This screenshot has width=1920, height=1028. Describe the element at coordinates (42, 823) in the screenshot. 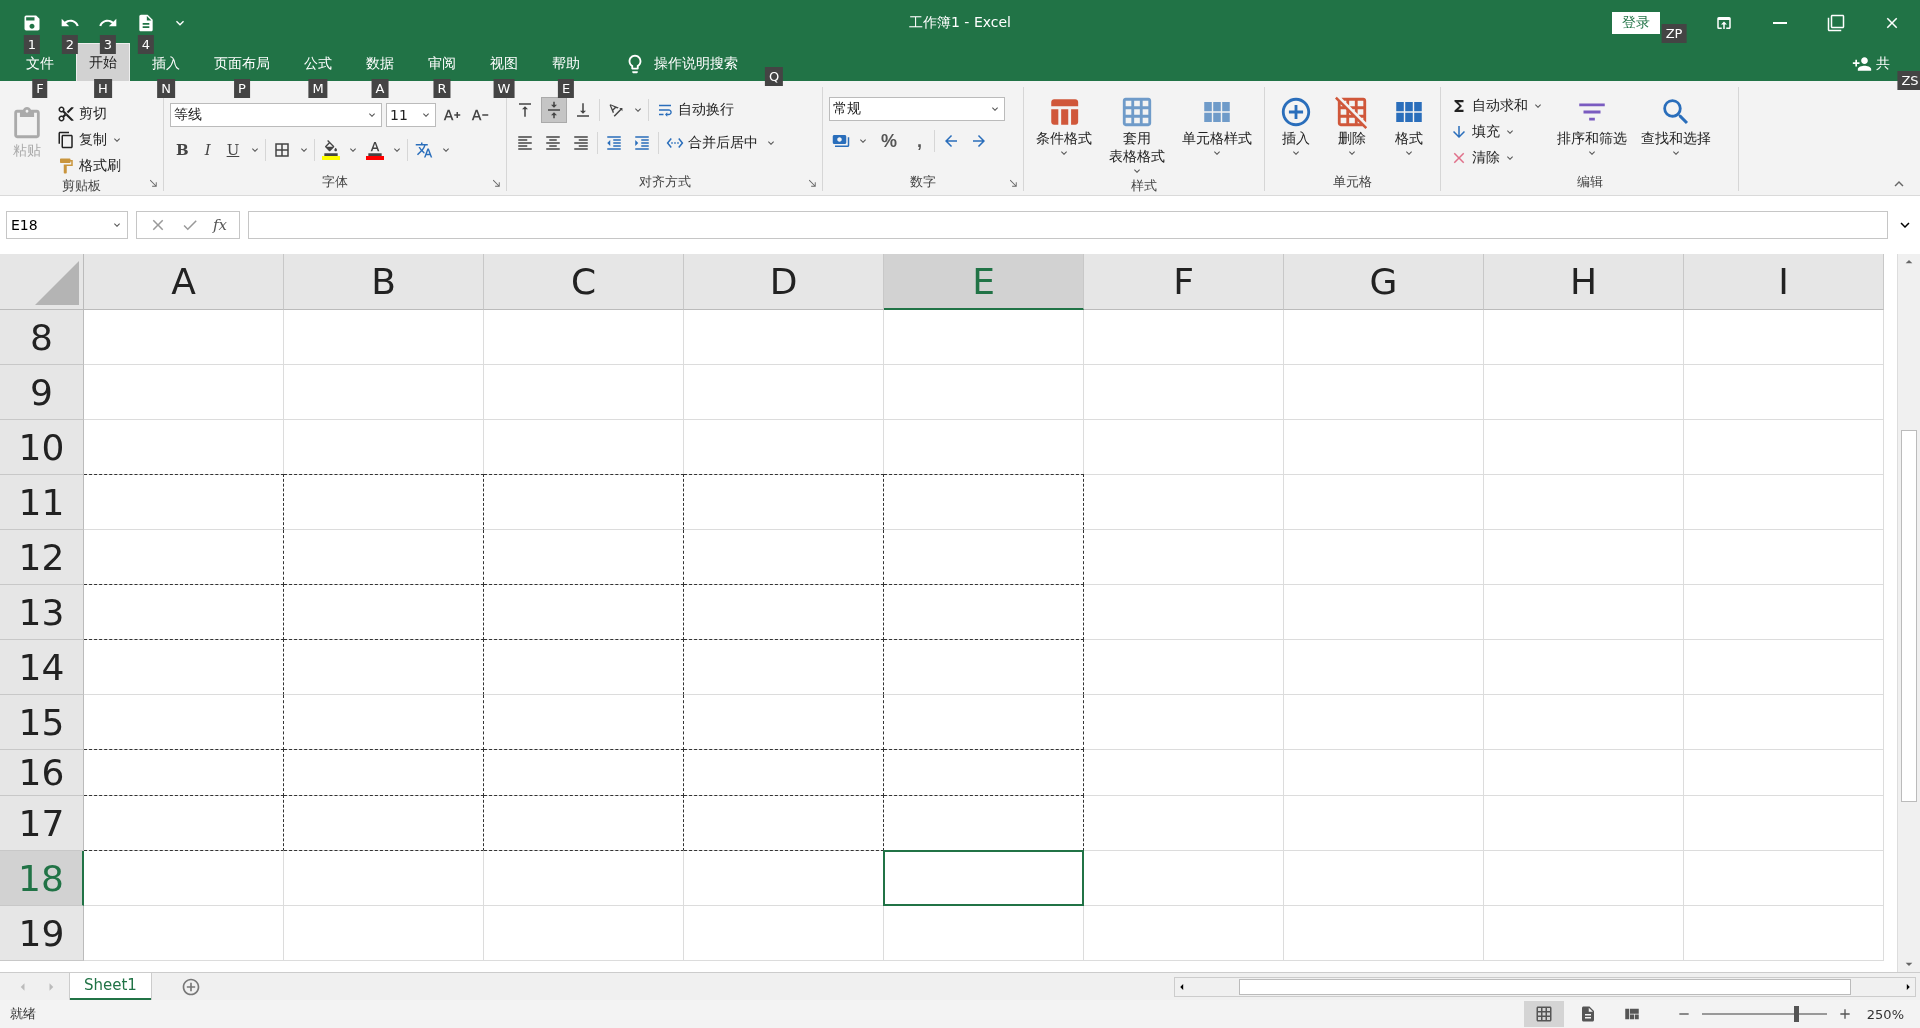

I see `row-header: 17` at that location.